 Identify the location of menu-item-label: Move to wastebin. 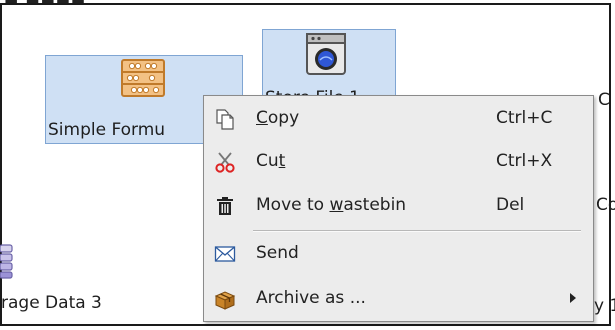
(331, 205).